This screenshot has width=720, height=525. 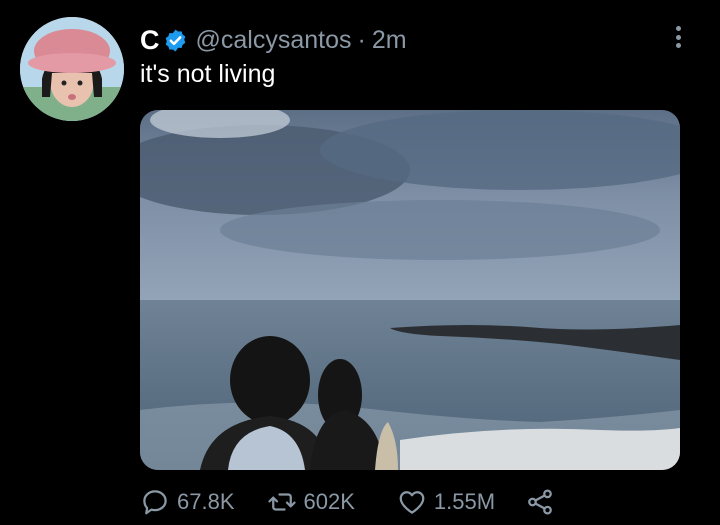 What do you see at coordinates (175, 40) in the screenshot?
I see `verified-badge-icon` at bounding box center [175, 40].